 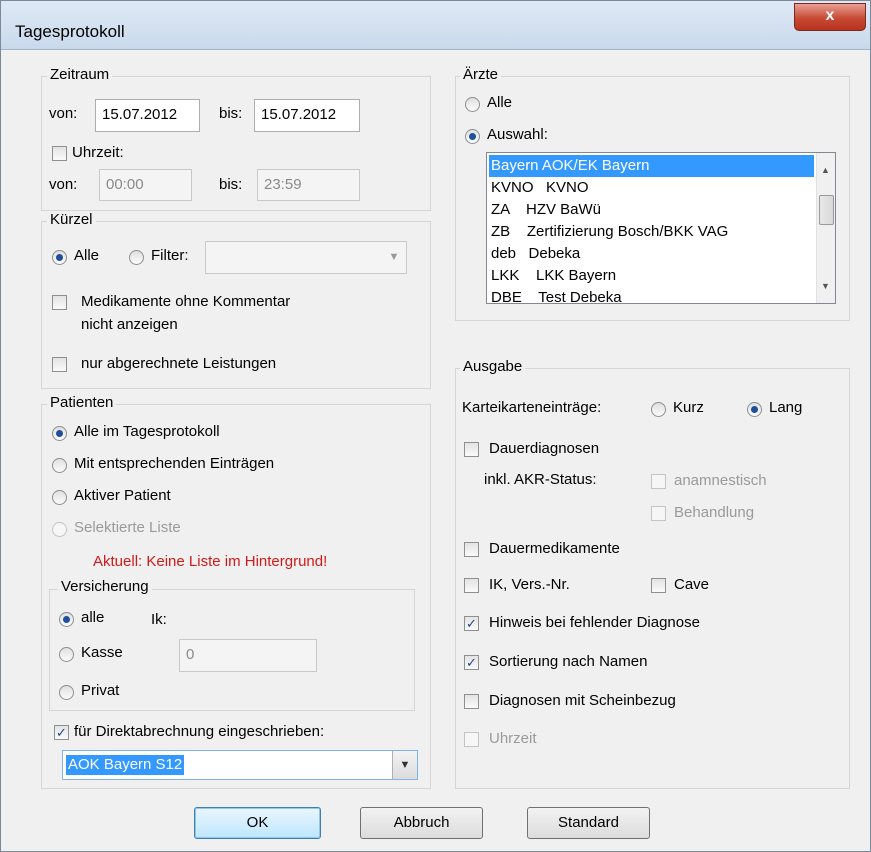 I want to click on diagnosen-schein-label: Diagnosen mit Scheinbezug, so click(x=582, y=700).